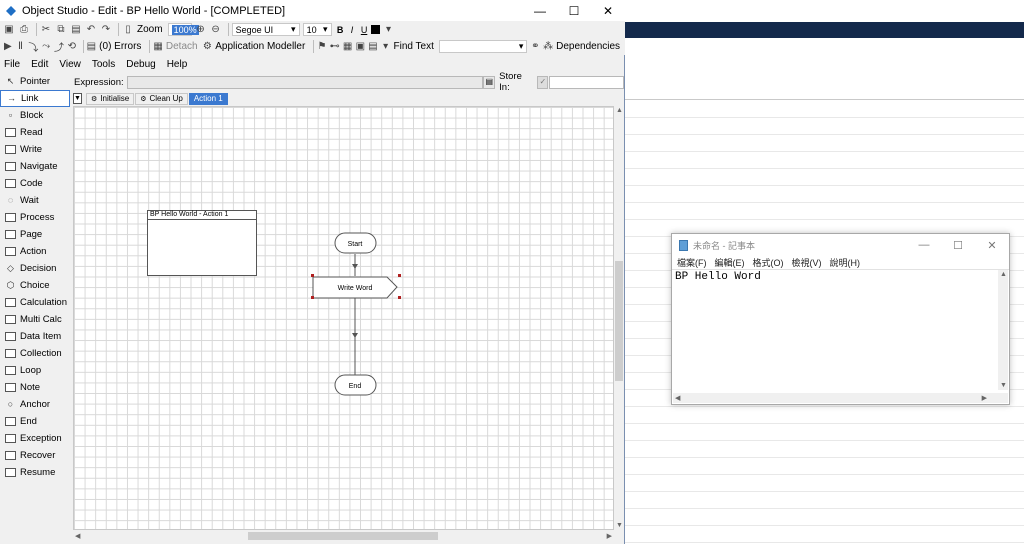 Image resolution: width=1024 pixels, height=544 pixels. What do you see at coordinates (992, 245) in the screenshot?
I see `notepad-close-button: ✕` at bounding box center [992, 245].